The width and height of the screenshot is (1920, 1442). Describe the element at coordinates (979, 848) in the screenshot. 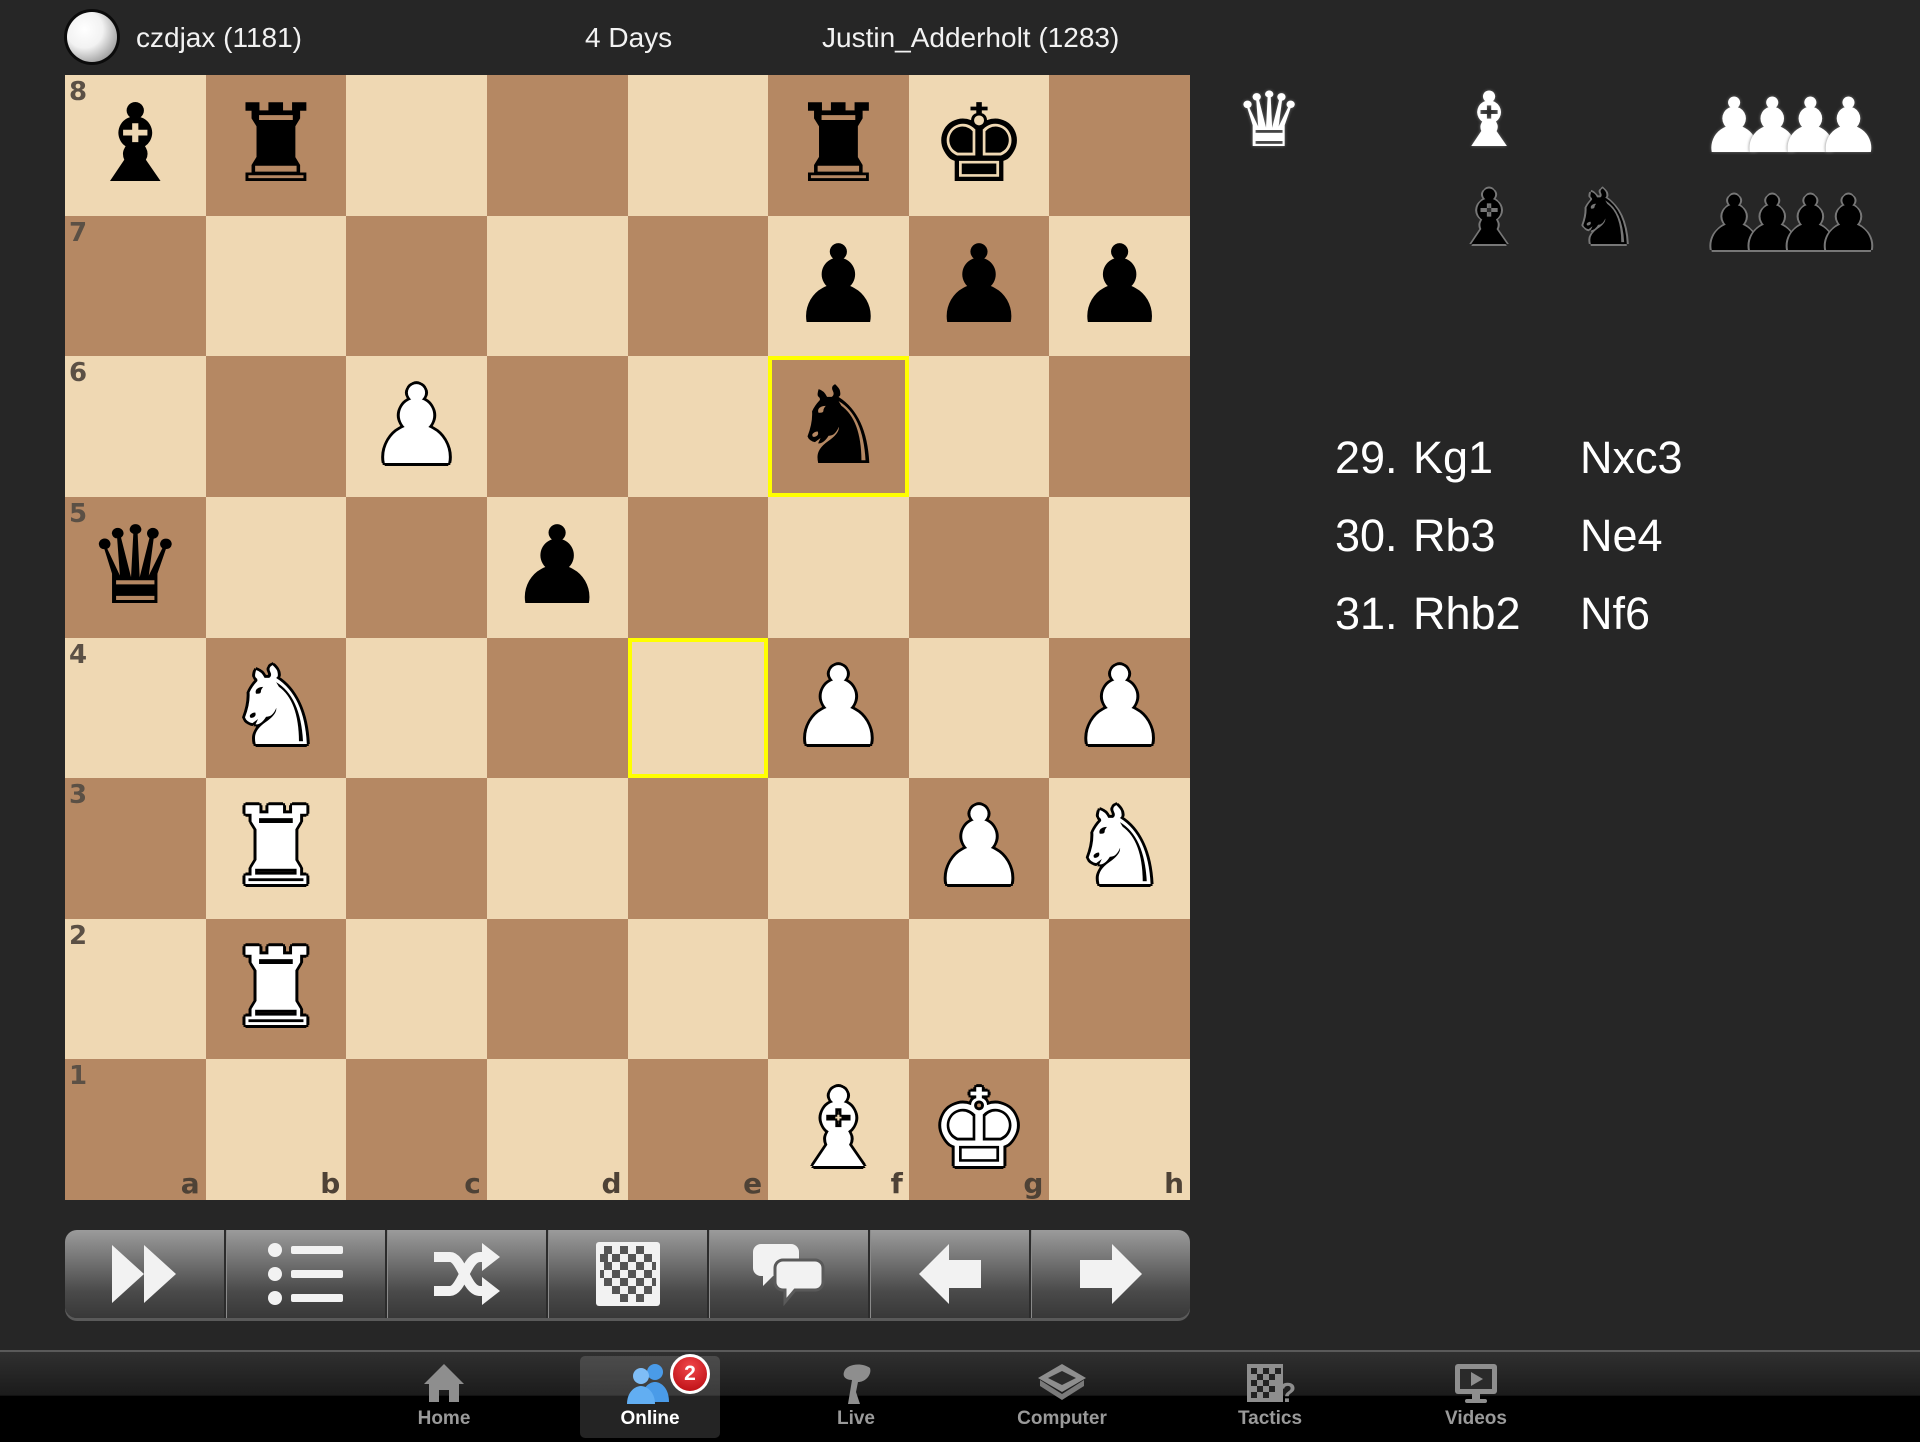

I see `square-g3: ♟` at that location.